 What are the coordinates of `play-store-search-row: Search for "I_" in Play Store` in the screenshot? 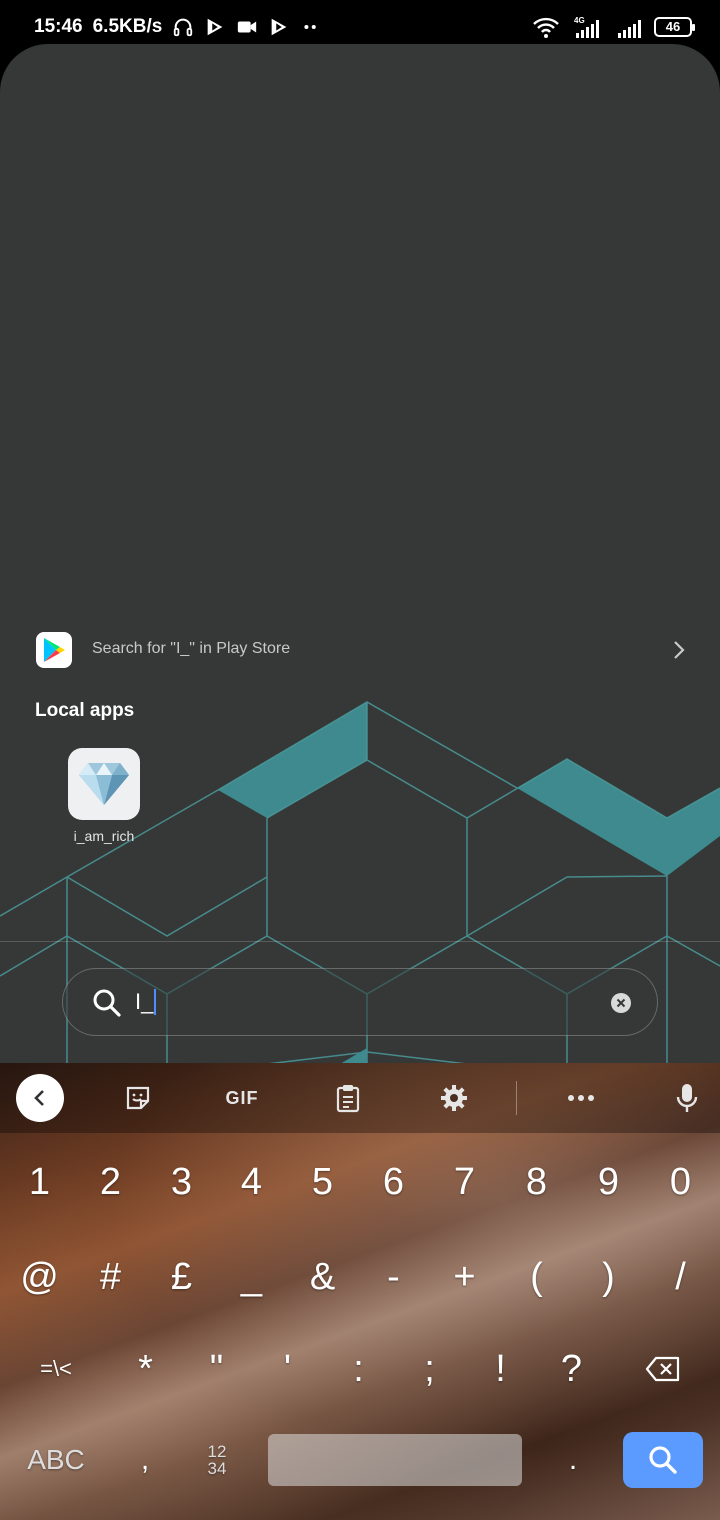 It's located at (360, 650).